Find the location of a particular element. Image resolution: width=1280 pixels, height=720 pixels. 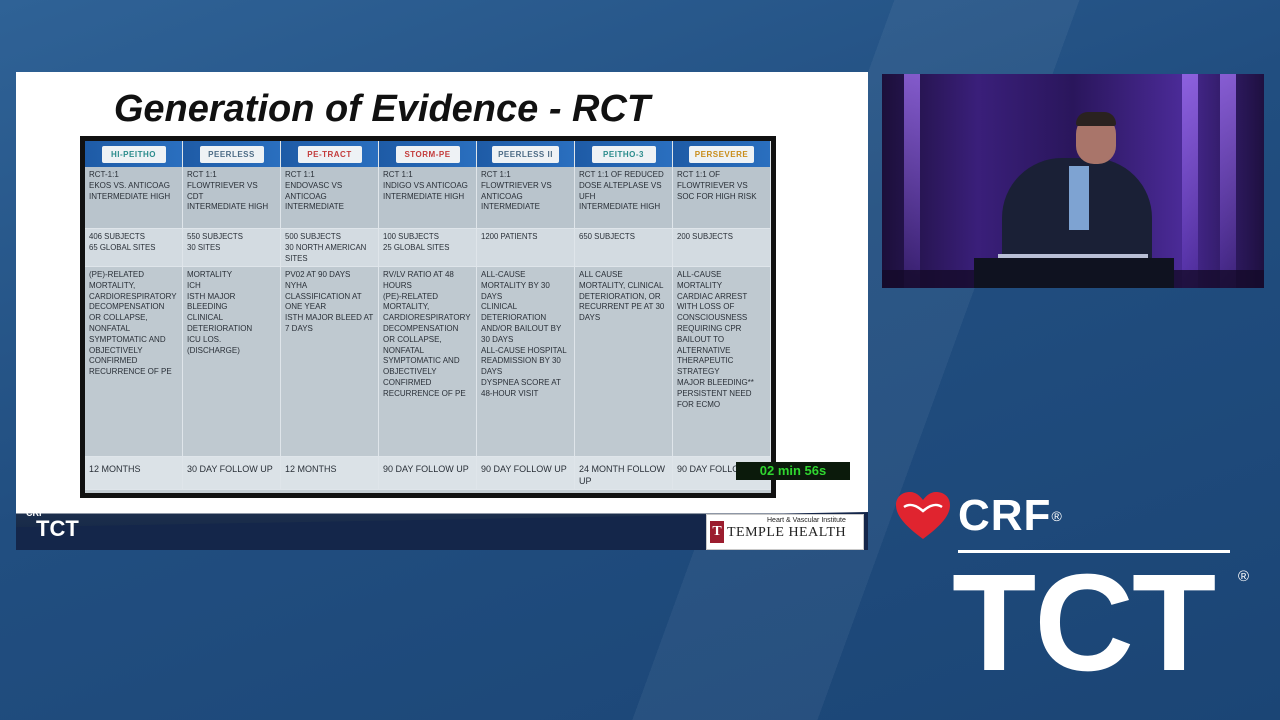

trial-logo-cell: PERSEVERE is located at coordinates (722, 154).